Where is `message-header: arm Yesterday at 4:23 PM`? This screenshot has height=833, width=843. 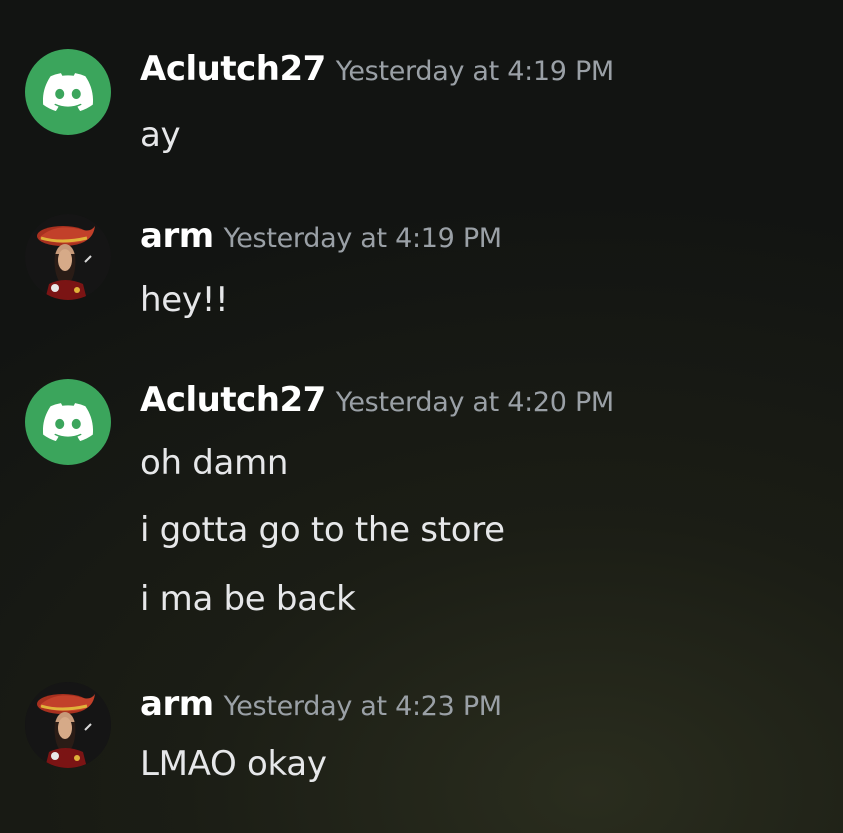
message-header: arm Yesterday at 4:23 PM is located at coordinates (321, 704).